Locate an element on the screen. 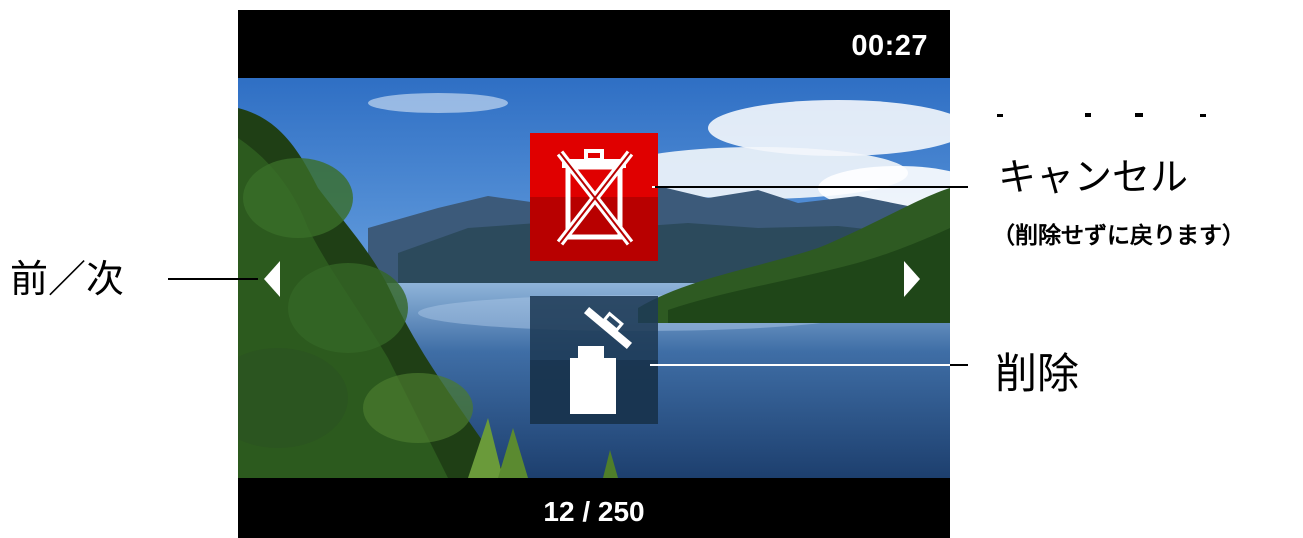 This screenshot has height=538, width=1303. cancel-button is located at coordinates (594, 197).